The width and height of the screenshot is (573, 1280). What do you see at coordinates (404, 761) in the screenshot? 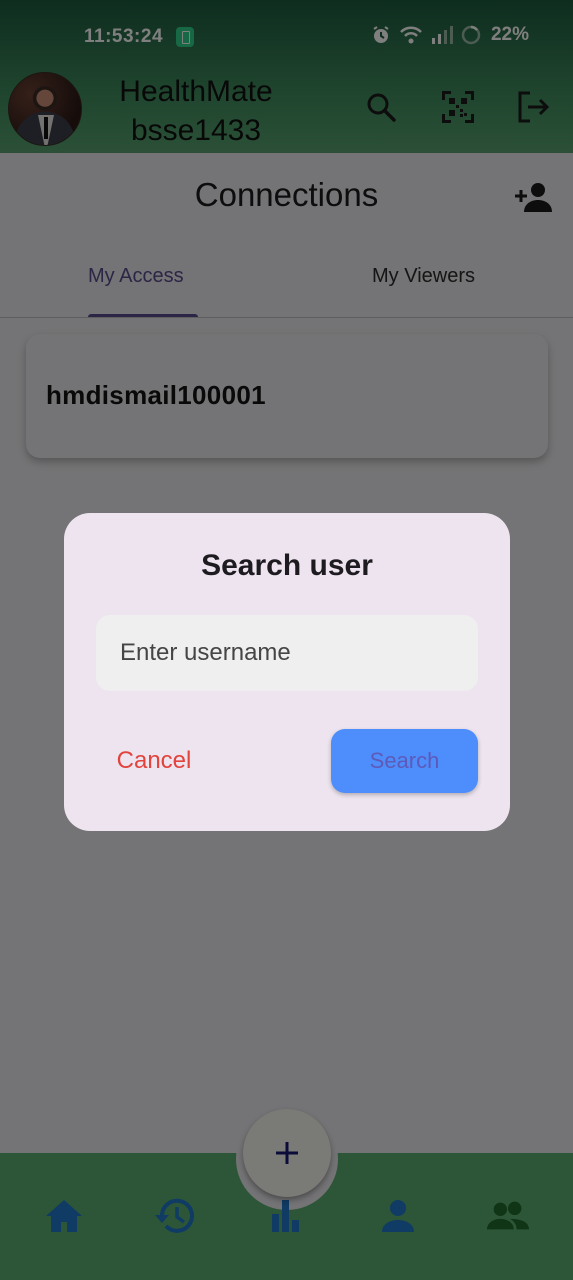
I see `search-button: Search` at bounding box center [404, 761].